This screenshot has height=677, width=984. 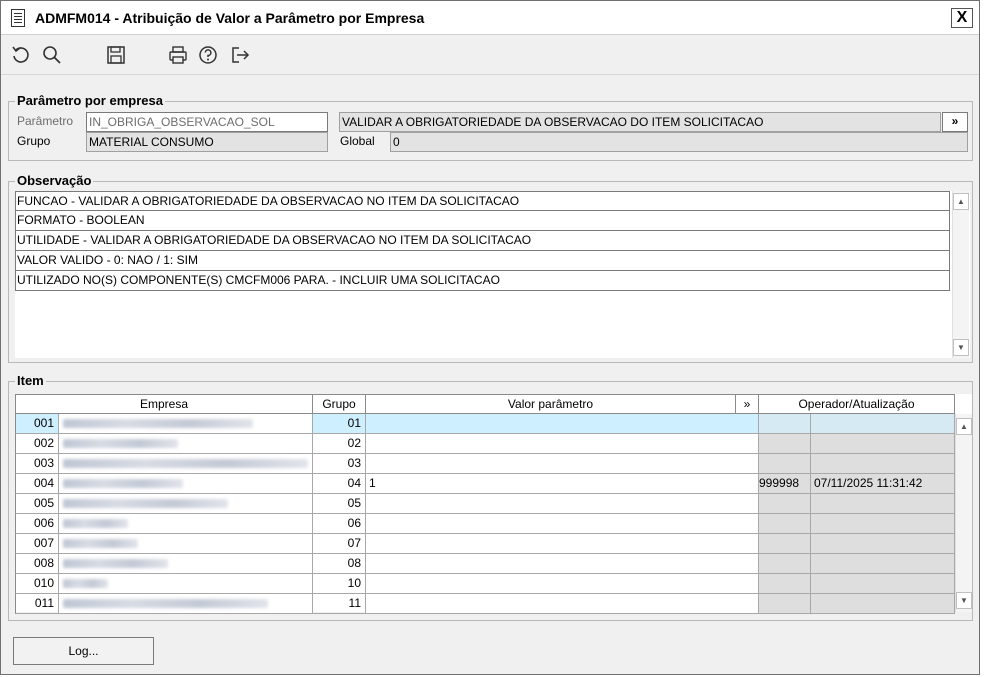 What do you see at coordinates (207, 122) in the screenshot?
I see `parametro-field: IN_OBRIGA_OBSERVACAO_SOL` at bounding box center [207, 122].